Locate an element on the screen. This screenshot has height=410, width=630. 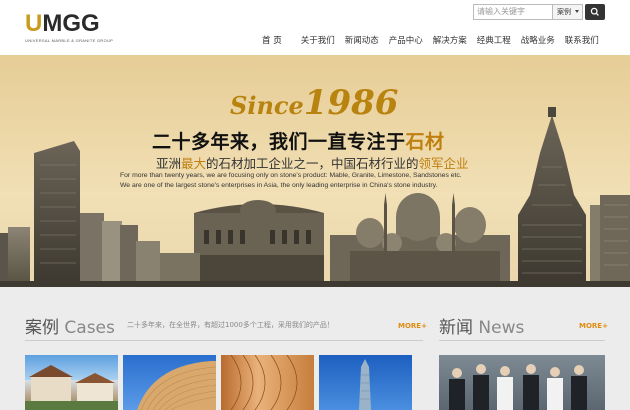
nav-strategy: 战略业务 is located at coordinates (538, 40).